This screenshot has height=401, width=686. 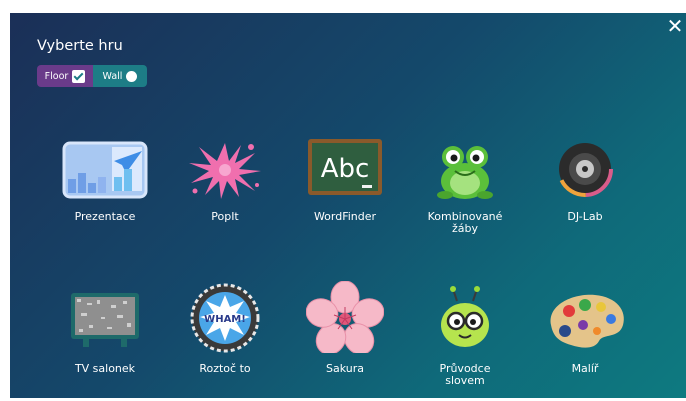 I want to click on wham-badge-icon: WHAM!, so click(x=225, y=318).